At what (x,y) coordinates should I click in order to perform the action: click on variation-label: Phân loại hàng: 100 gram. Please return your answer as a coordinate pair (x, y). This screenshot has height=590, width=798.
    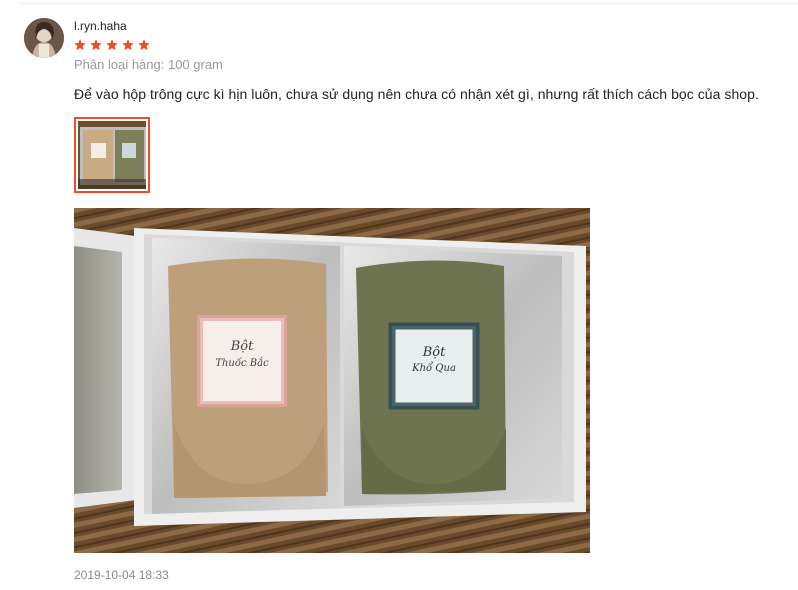
    Looking at the image, I should click on (148, 64).